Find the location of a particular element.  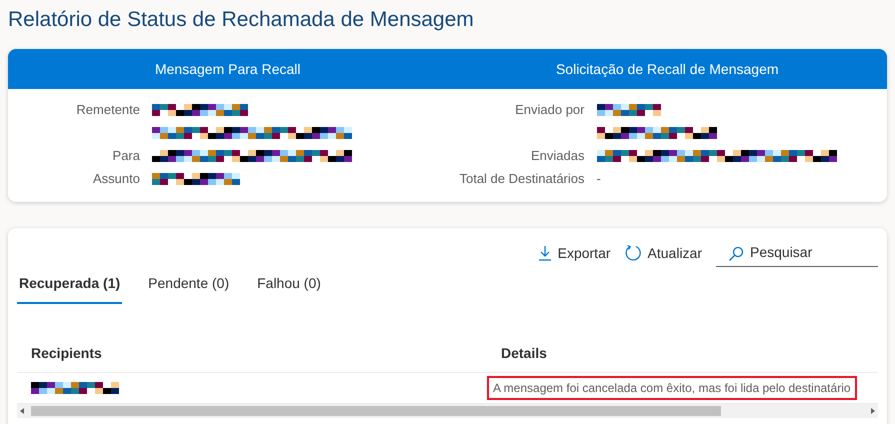

field-label: Assunto is located at coordinates (116, 179).